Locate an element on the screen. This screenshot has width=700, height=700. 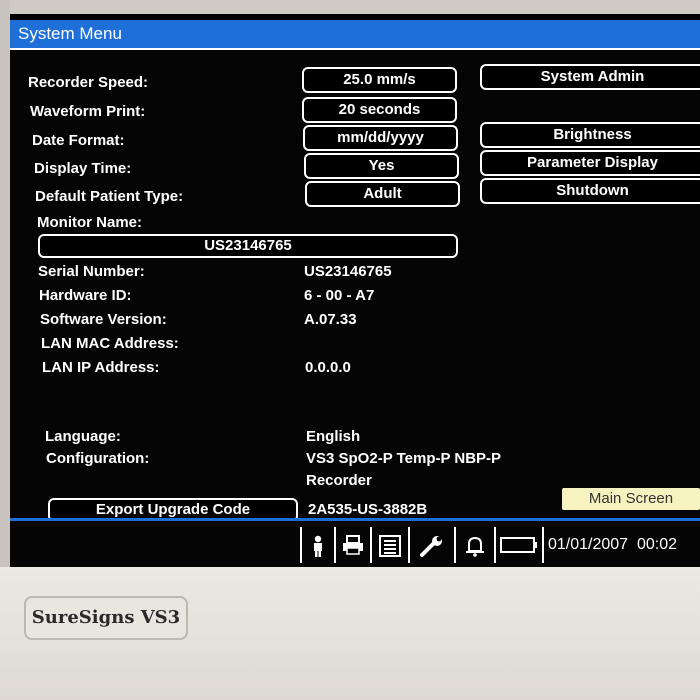
system-admin-button: System Admin is located at coordinates (590, 77).